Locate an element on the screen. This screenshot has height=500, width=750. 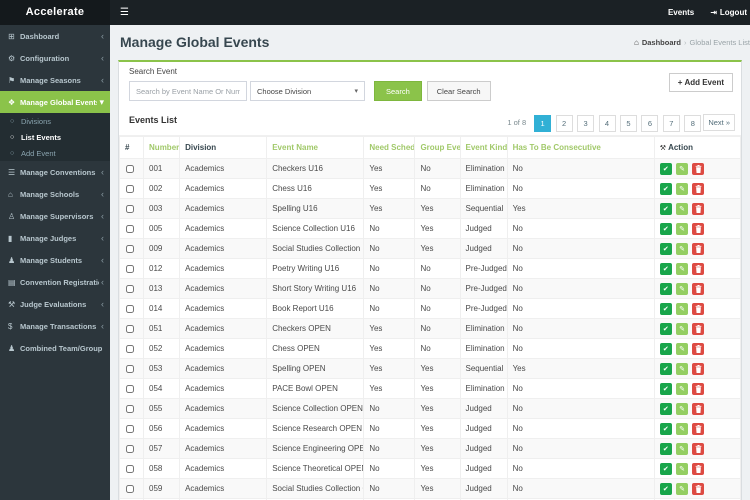
nav-logout-link: ⇥ Logout is located at coordinates (728, 12).